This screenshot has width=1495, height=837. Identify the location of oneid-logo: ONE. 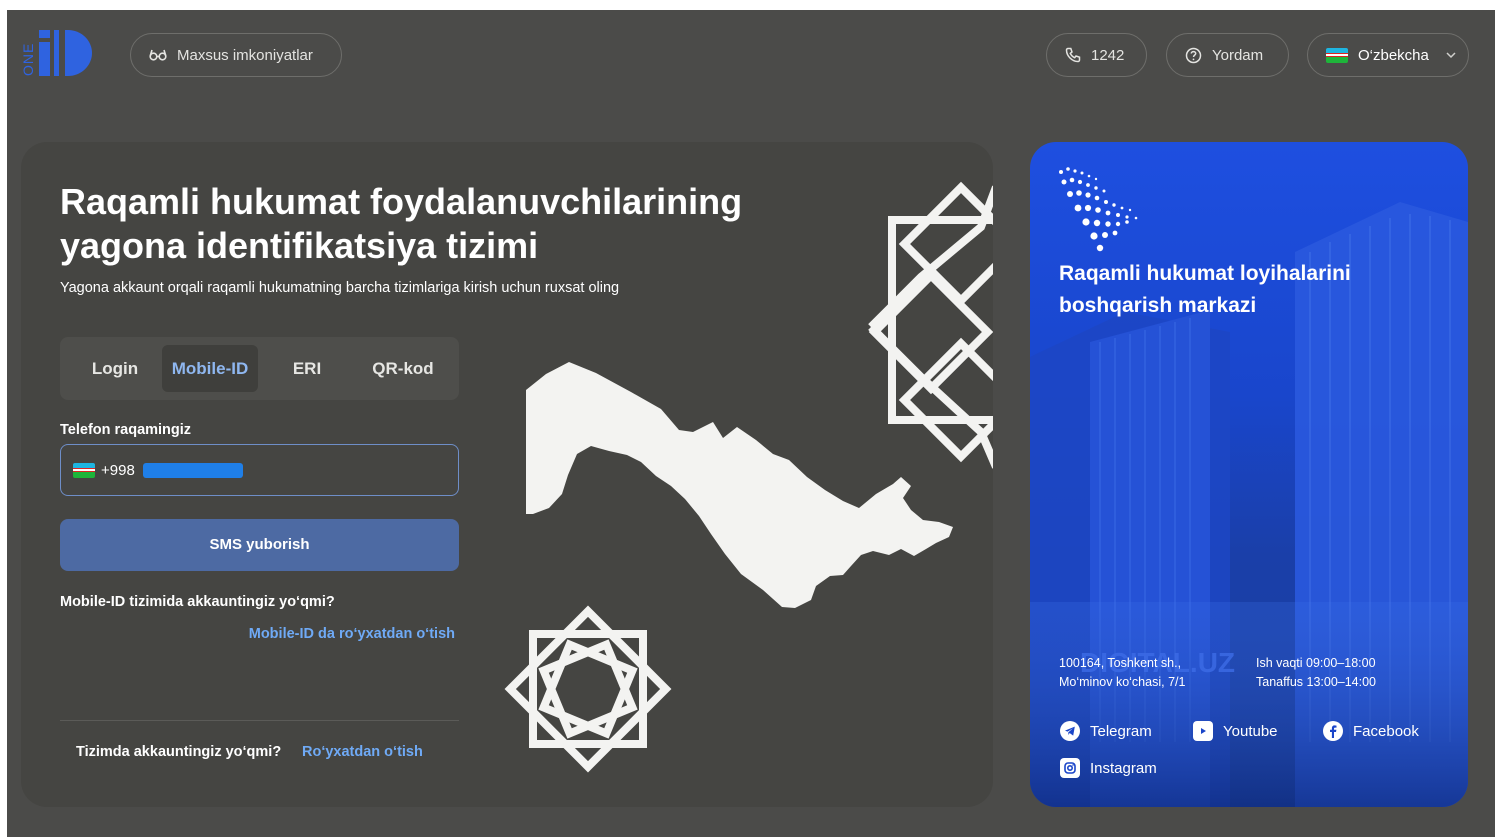
(57, 53).